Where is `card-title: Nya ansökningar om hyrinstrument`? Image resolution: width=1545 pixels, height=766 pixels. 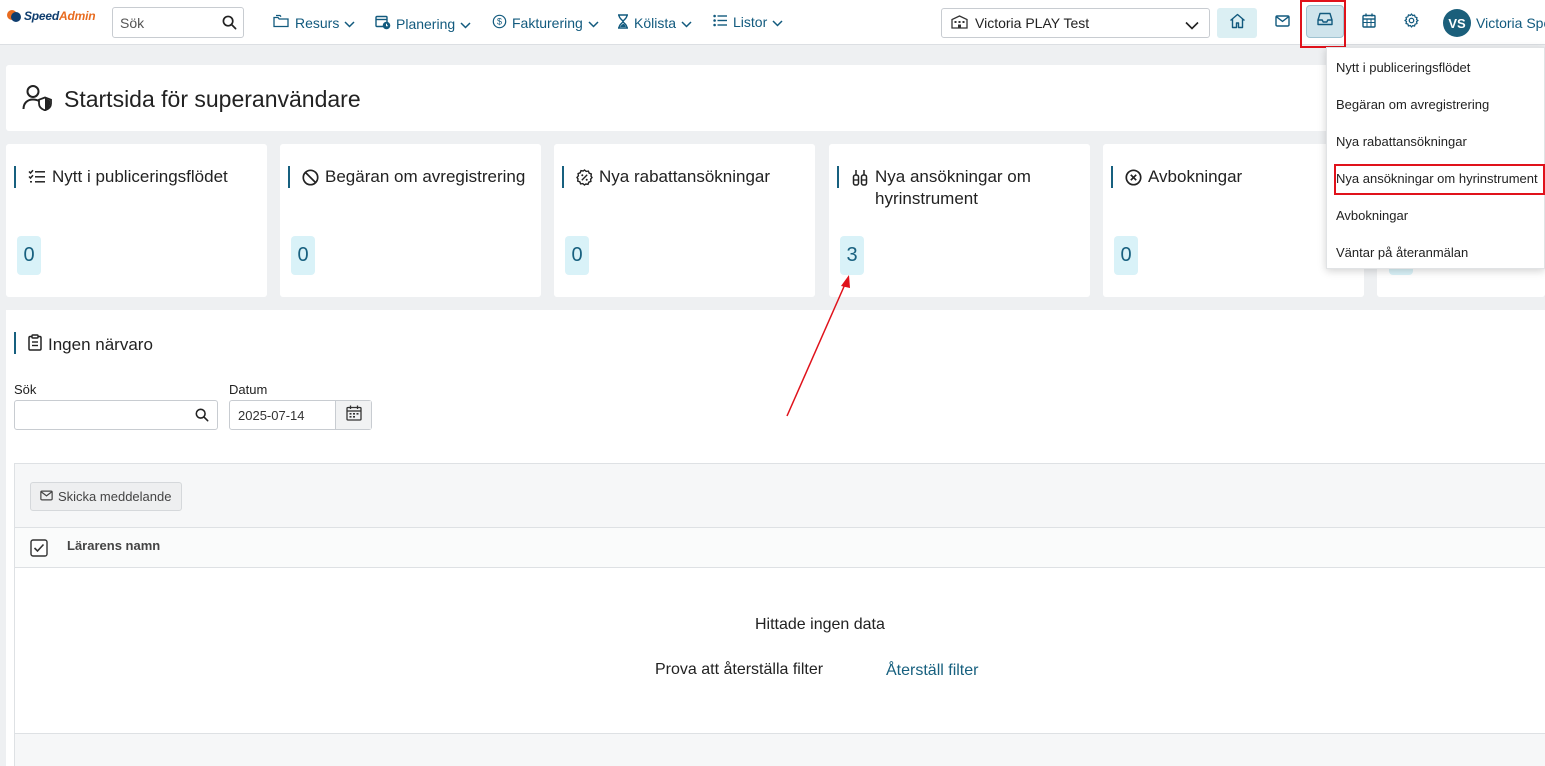 card-title: Nya ansökningar om hyrinstrument is located at coordinates (966, 188).